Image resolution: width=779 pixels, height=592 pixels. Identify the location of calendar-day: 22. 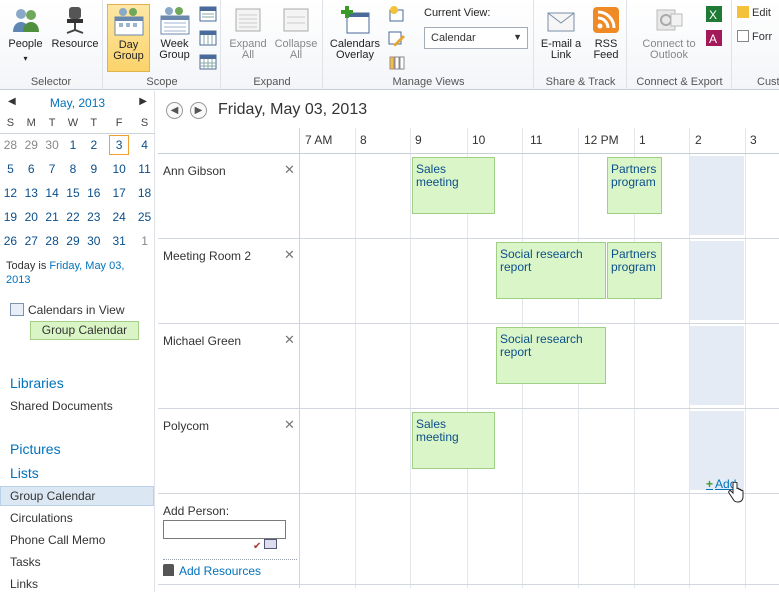
(73, 217).